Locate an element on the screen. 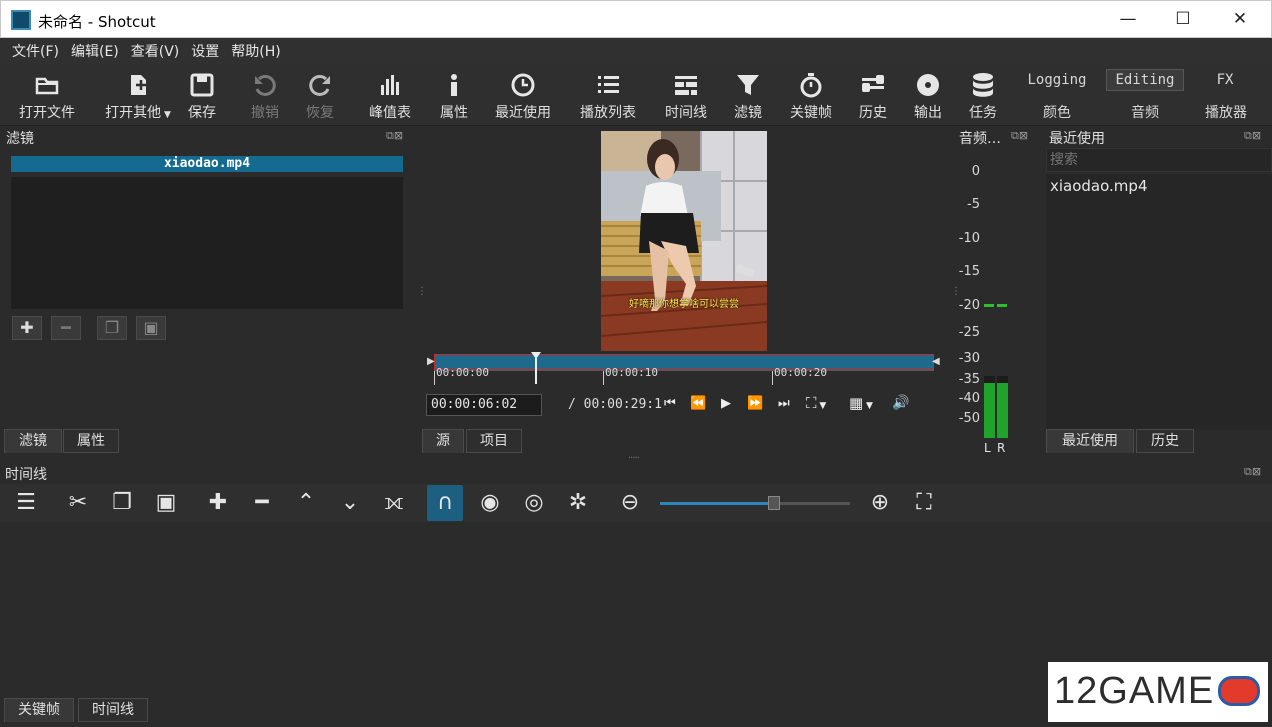 Image resolution: width=1272 pixels, height=727 pixels. menu-edit: 编辑(E) is located at coordinates (95, 49).